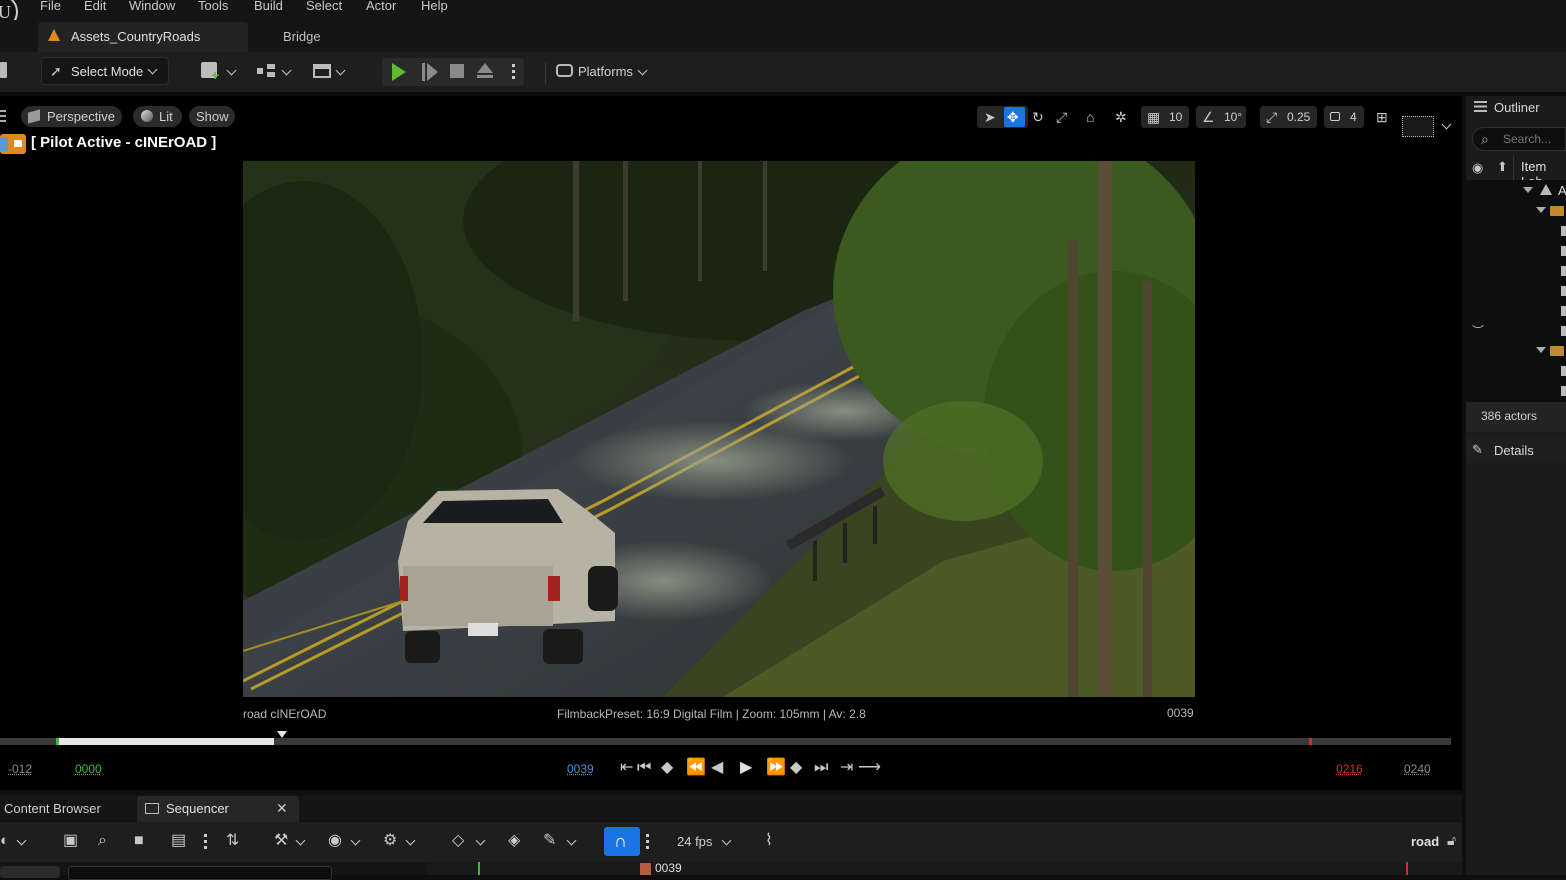 The height and width of the screenshot is (880, 1566). Describe the element at coordinates (157, 116) in the screenshot. I see `lit-button: Lit` at that location.